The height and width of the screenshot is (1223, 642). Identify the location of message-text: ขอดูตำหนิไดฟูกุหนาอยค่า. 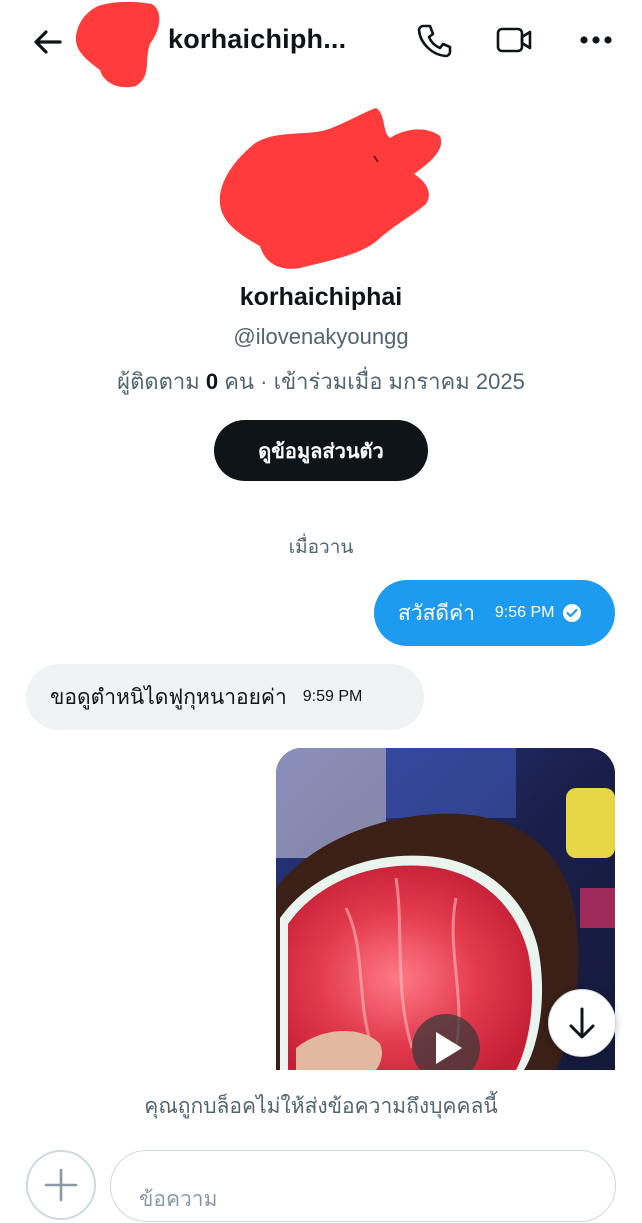
(168, 697).